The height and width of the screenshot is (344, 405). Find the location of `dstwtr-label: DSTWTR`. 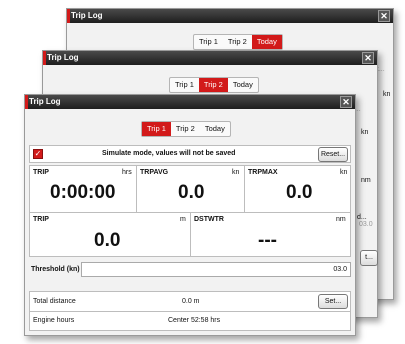

dstwtr-label: DSTWTR is located at coordinates (209, 219).